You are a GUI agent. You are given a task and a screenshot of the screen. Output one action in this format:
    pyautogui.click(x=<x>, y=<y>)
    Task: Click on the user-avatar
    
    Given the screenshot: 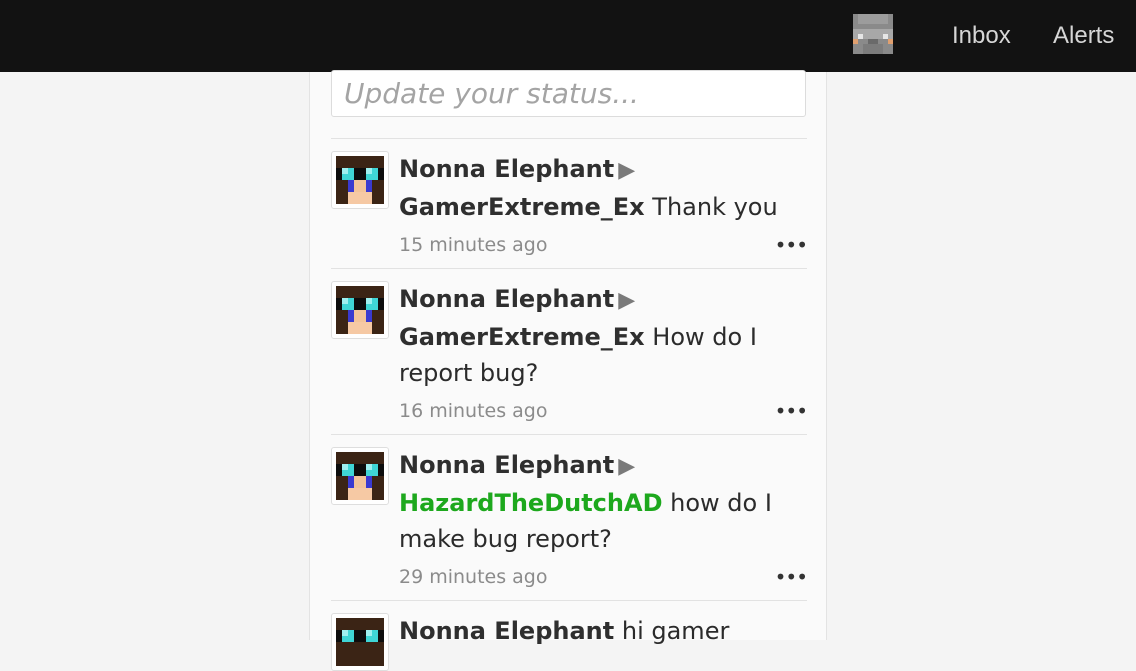 What is the action you would take?
    pyautogui.click(x=873, y=34)
    